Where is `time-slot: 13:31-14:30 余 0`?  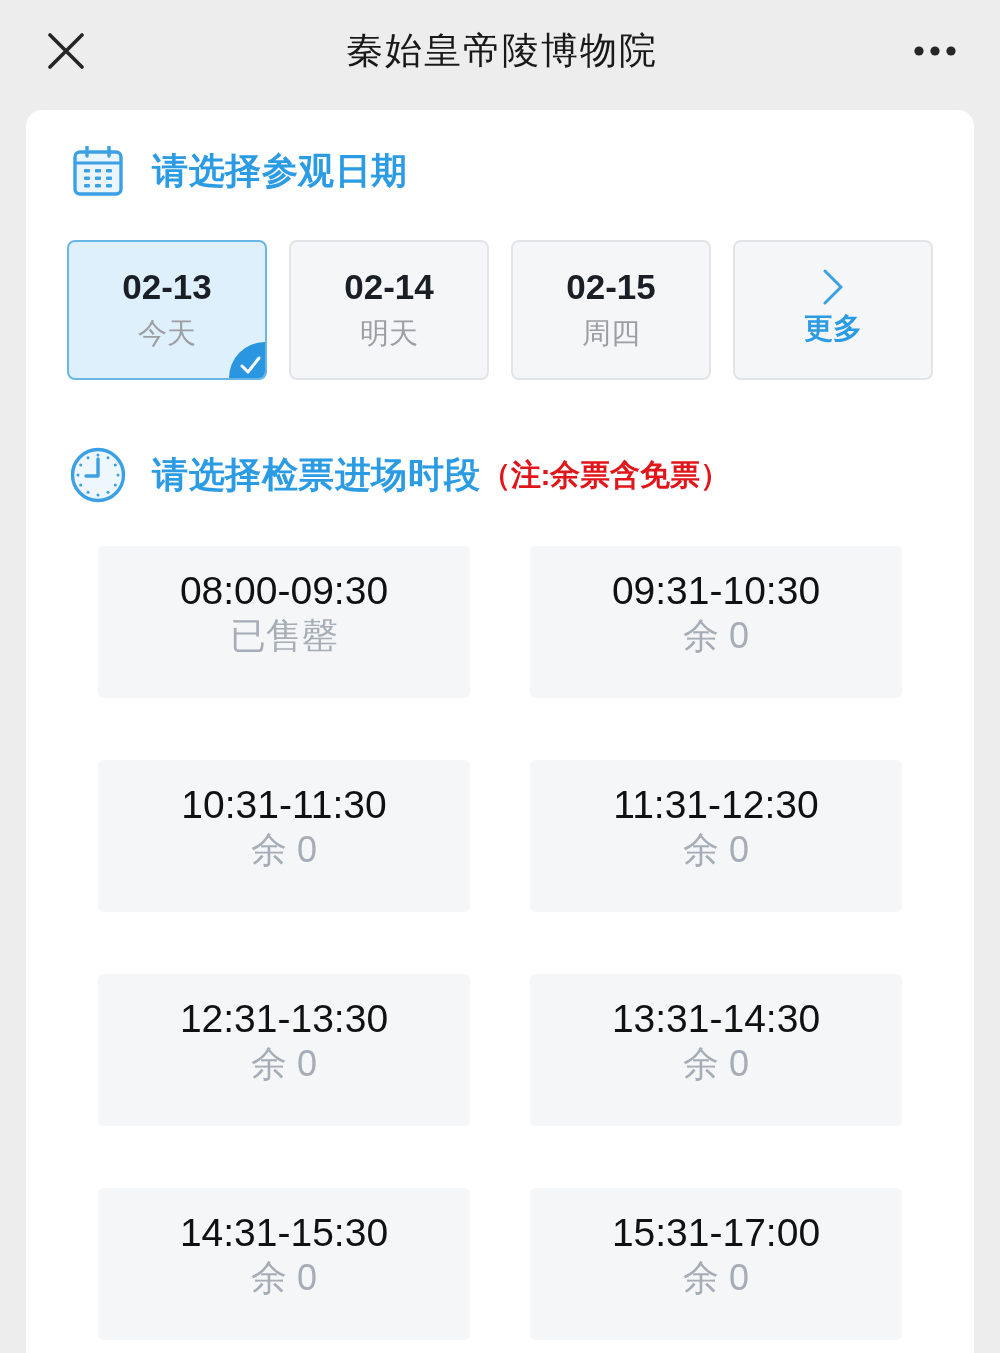 time-slot: 13:31-14:30 余 0 is located at coordinates (716, 1050).